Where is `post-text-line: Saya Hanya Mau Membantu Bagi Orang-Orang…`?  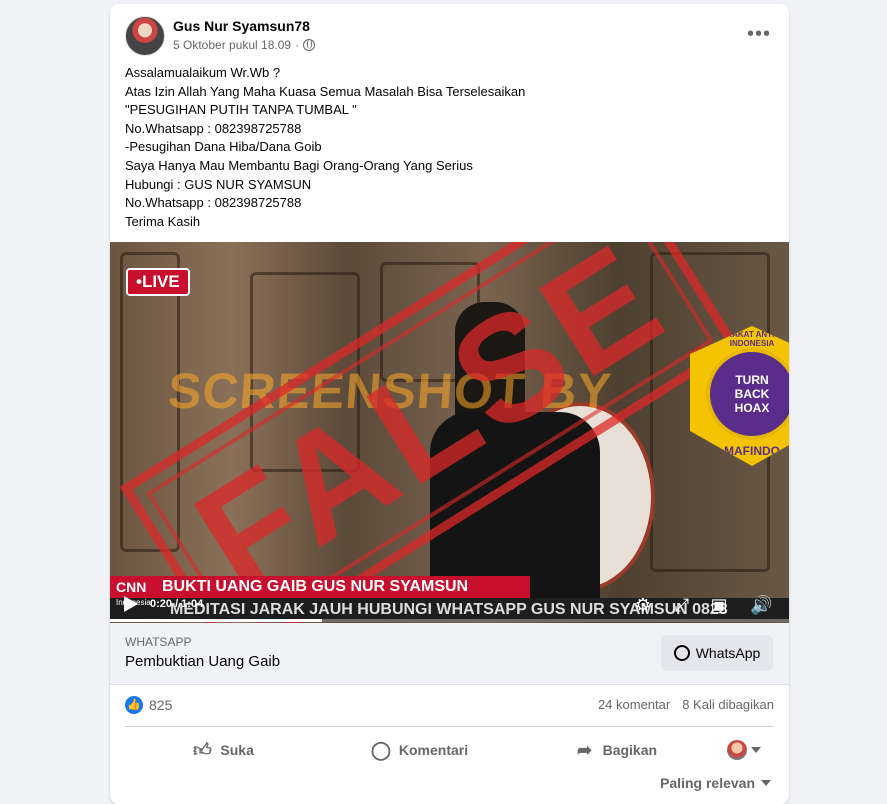 post-text-line: Saya Hanya Mau Membantu Bagi Orang-Orang… is located at coordinates (299, 165).